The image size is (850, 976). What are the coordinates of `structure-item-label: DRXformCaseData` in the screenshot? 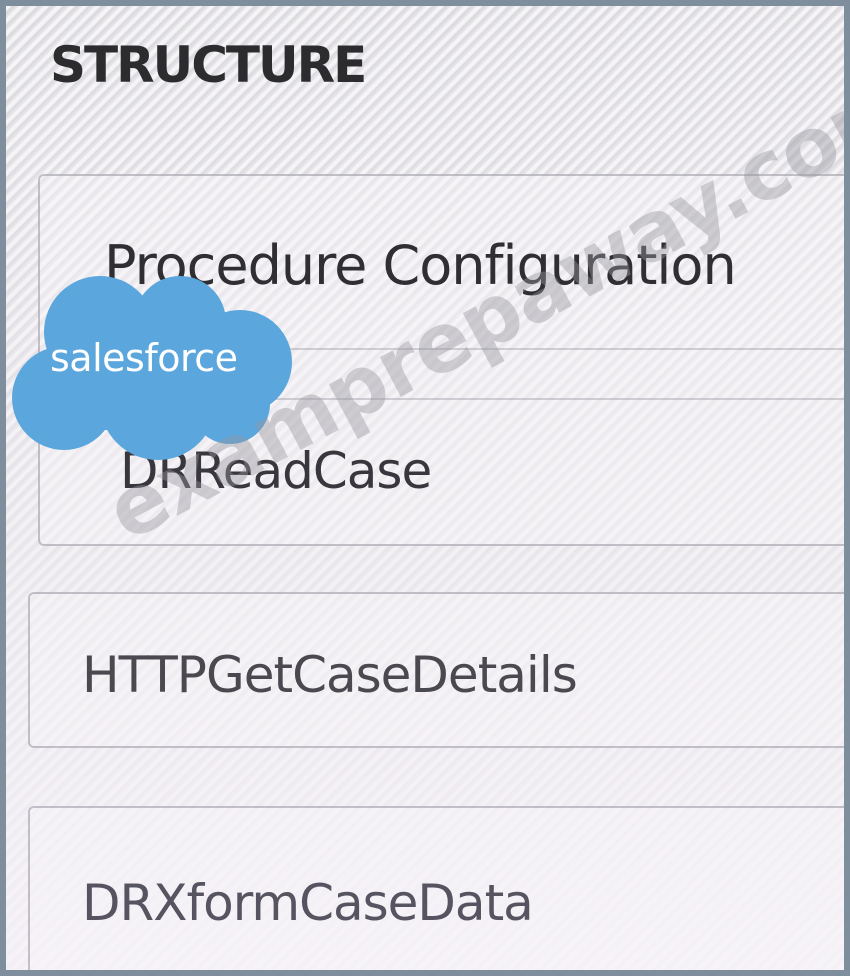 It's located at (308, 903).